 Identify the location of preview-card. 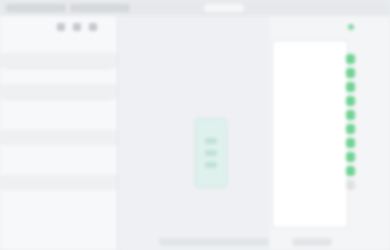
(211, 153).